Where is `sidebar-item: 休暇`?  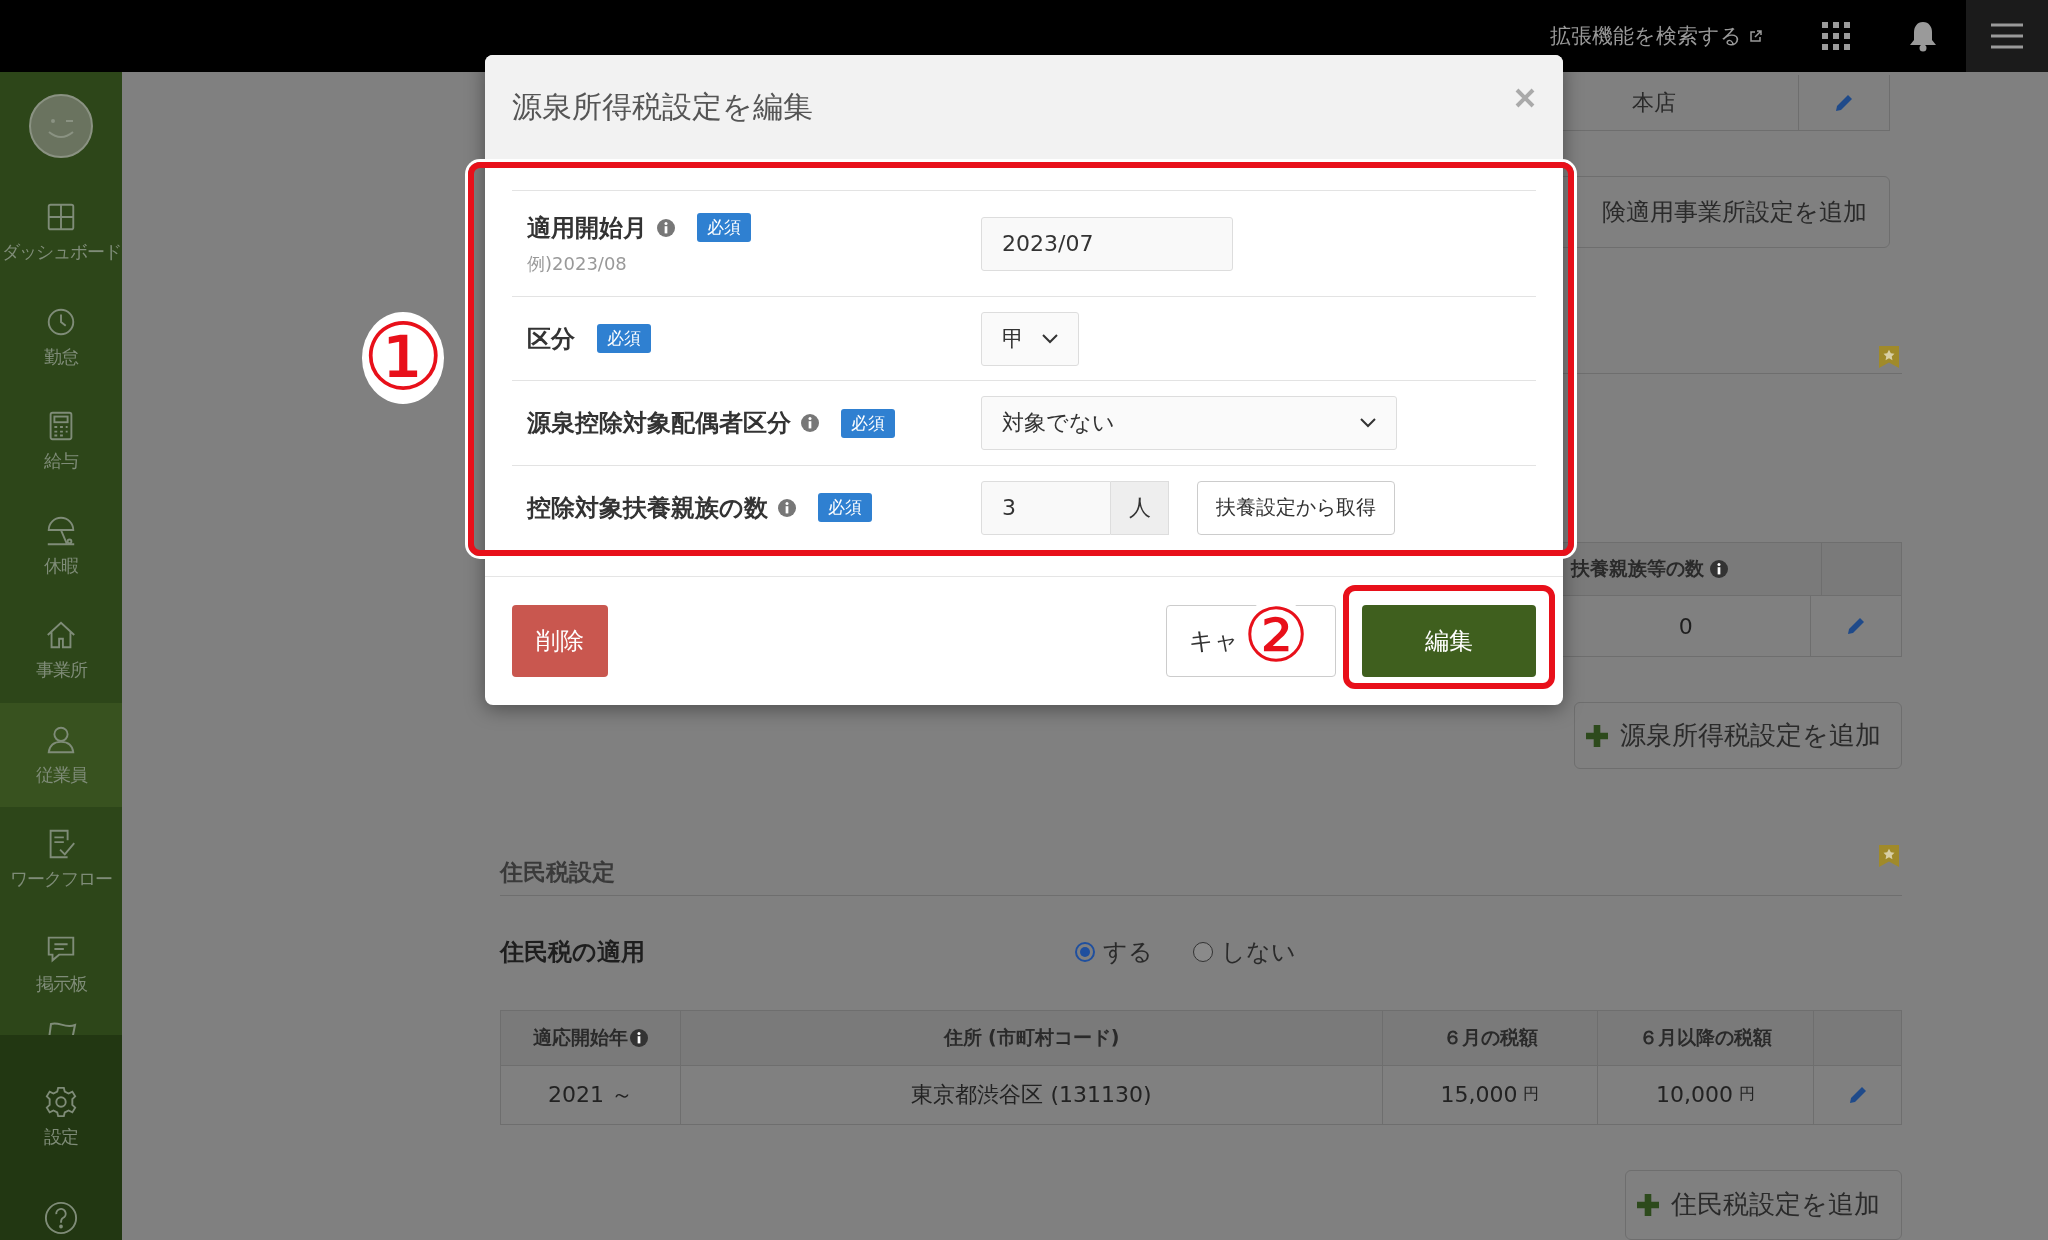 sidebar-item: 休暇 is located at coordinates (61, 545).